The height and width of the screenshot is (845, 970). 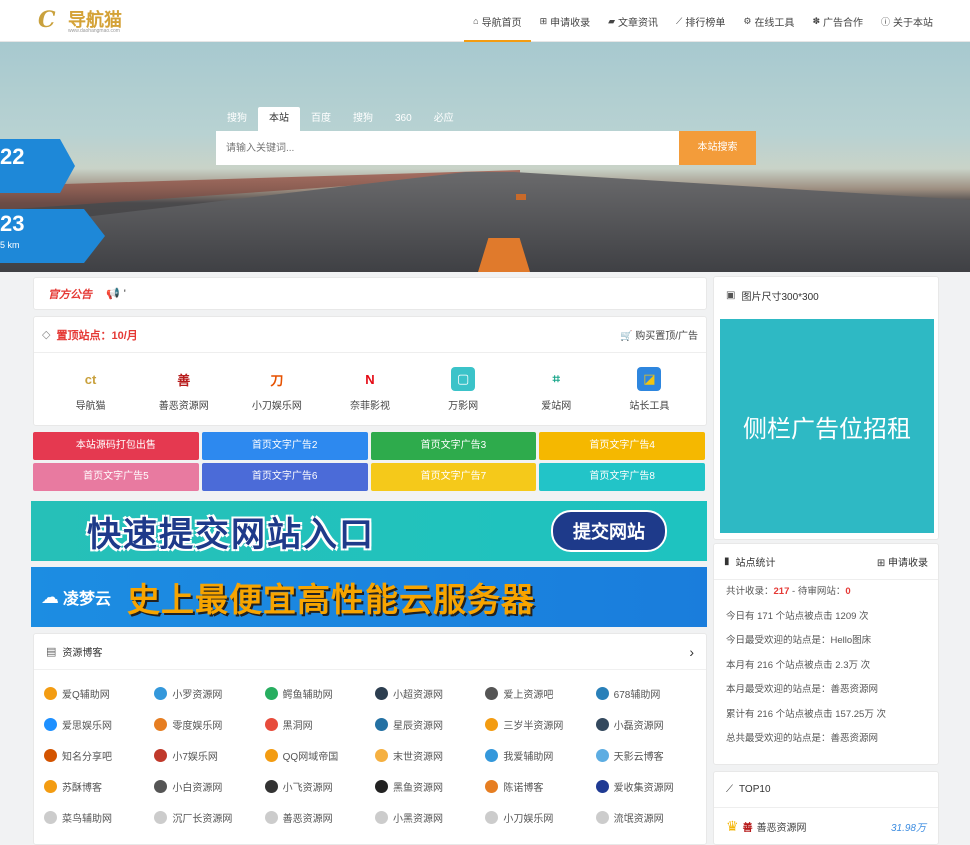 What do you see at coordinates (797, 616) in the screenshot?
I see `stats-line-0: 今日有 171 个站点被点击 1209 次` at bounding box center [797, 616].